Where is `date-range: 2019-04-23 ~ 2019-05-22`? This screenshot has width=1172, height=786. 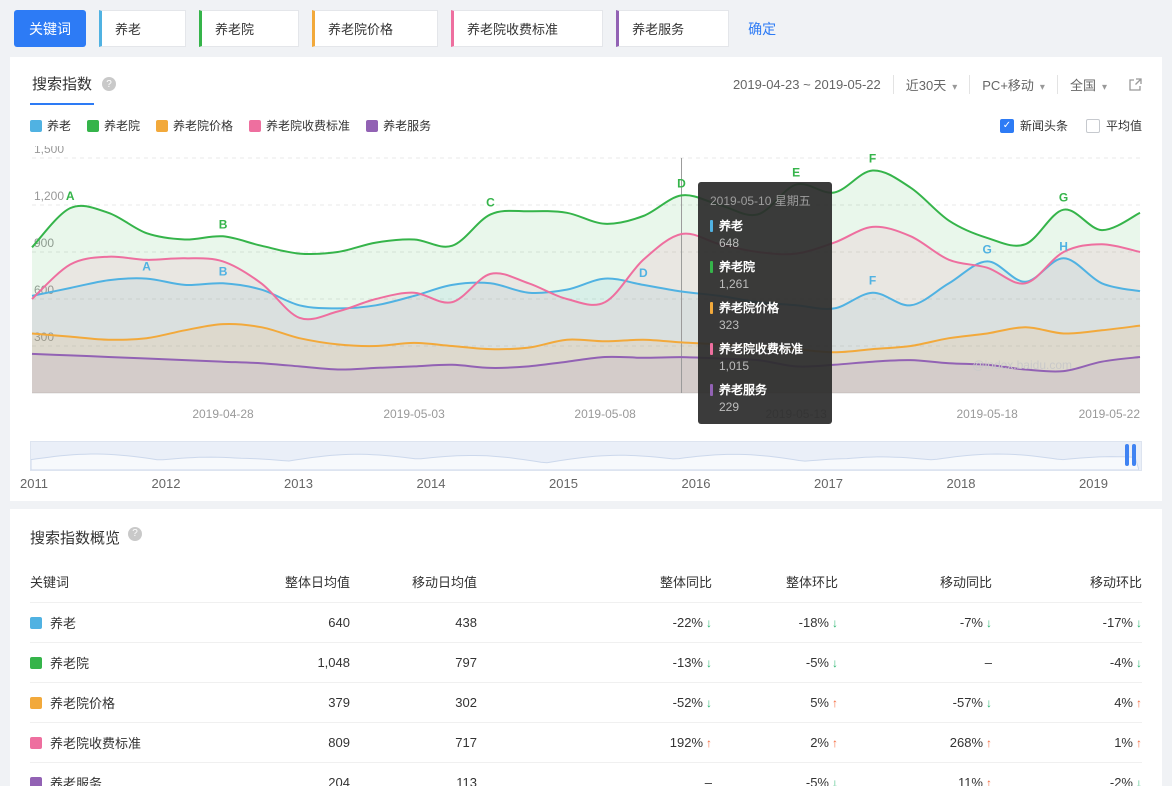
date-range: 2019-04-23 ~ 2019-05-22 is located at coordinates (807, 84).